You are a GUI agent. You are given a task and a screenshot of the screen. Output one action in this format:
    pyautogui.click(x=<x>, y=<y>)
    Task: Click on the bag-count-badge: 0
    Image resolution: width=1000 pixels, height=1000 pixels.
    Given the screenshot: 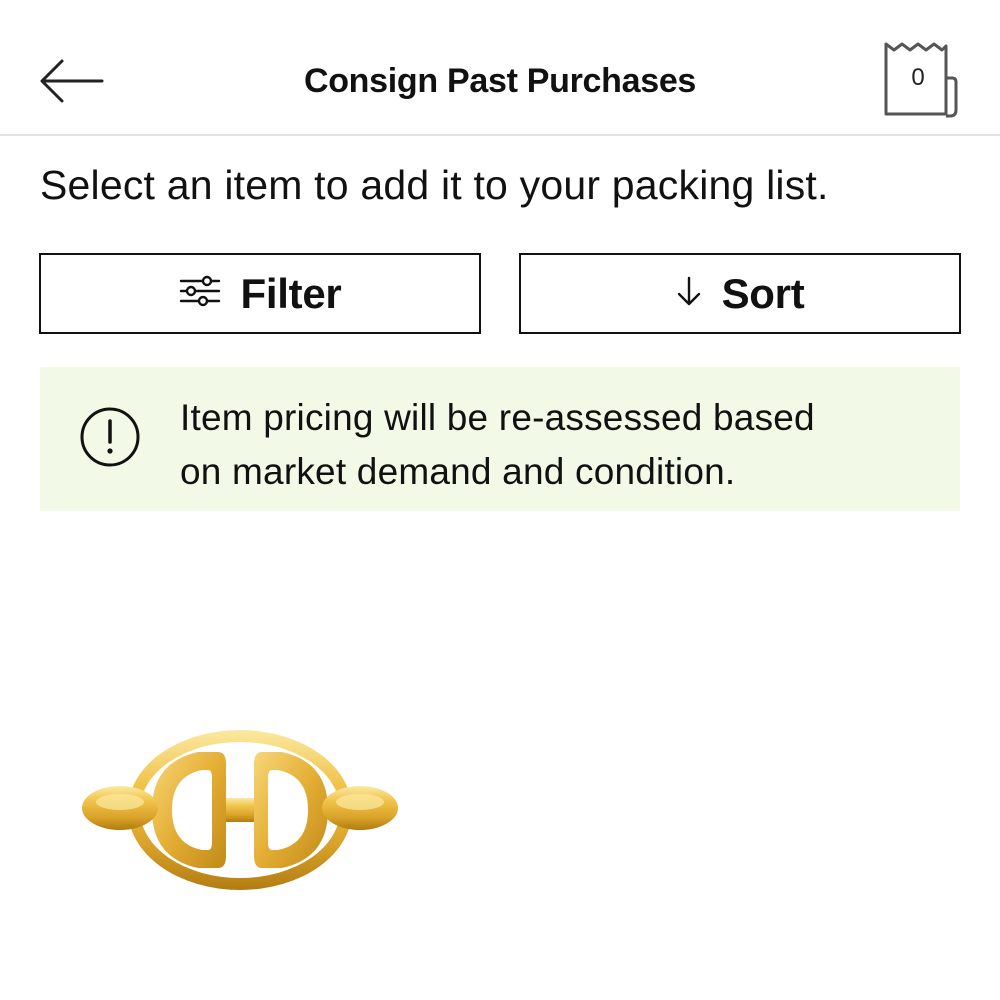 What is the action you would take?
    pyautogui.click(x=918, y=77)
    